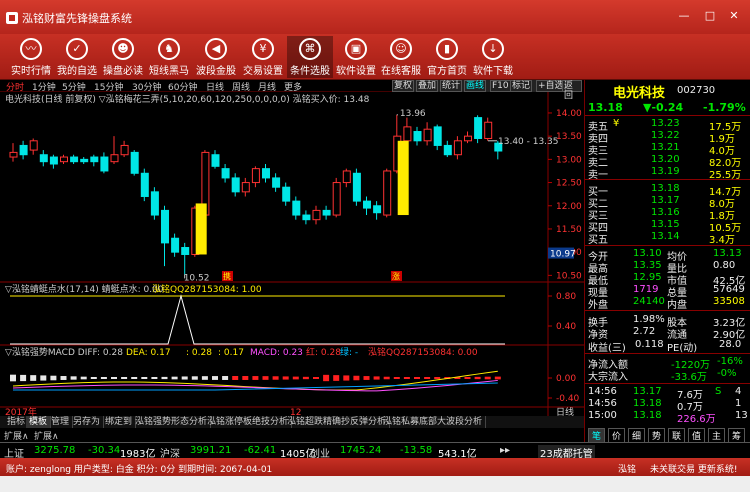 This screenshot has width=750, height=492. What do you see at coordinates (734, 16) in the screenshot?
I see `close-icon: ✕` at bounding box center [734, 16].